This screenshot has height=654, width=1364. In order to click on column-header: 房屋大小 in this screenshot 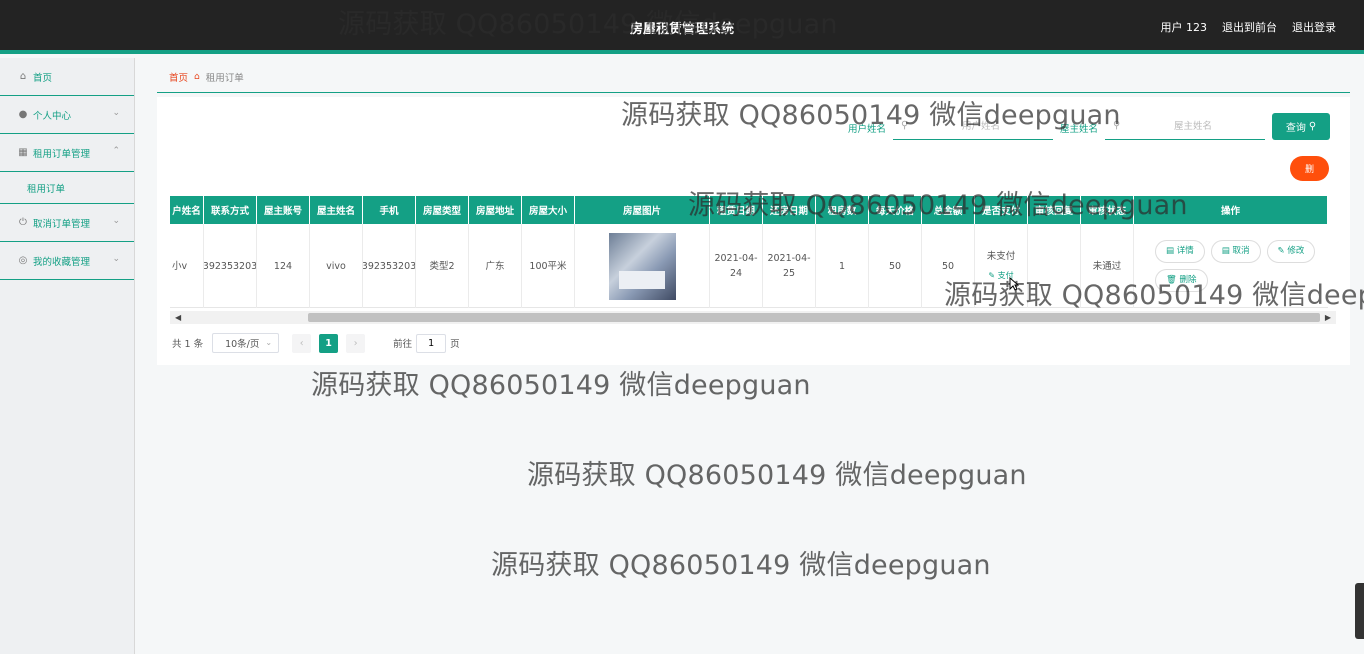, I will do `click(548, 210)`.